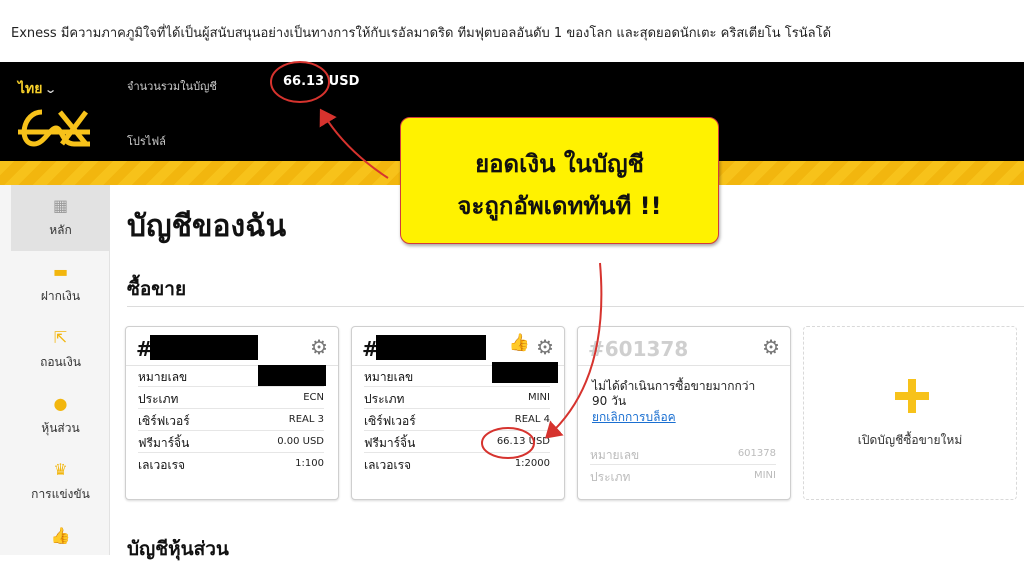 This screenshot has height=581, width=1024. Describe the element at coordinates (231, 442) in the screenshot. I see `card-row: ฟรีมาร์จิ้น 0.00 USD` at that location.